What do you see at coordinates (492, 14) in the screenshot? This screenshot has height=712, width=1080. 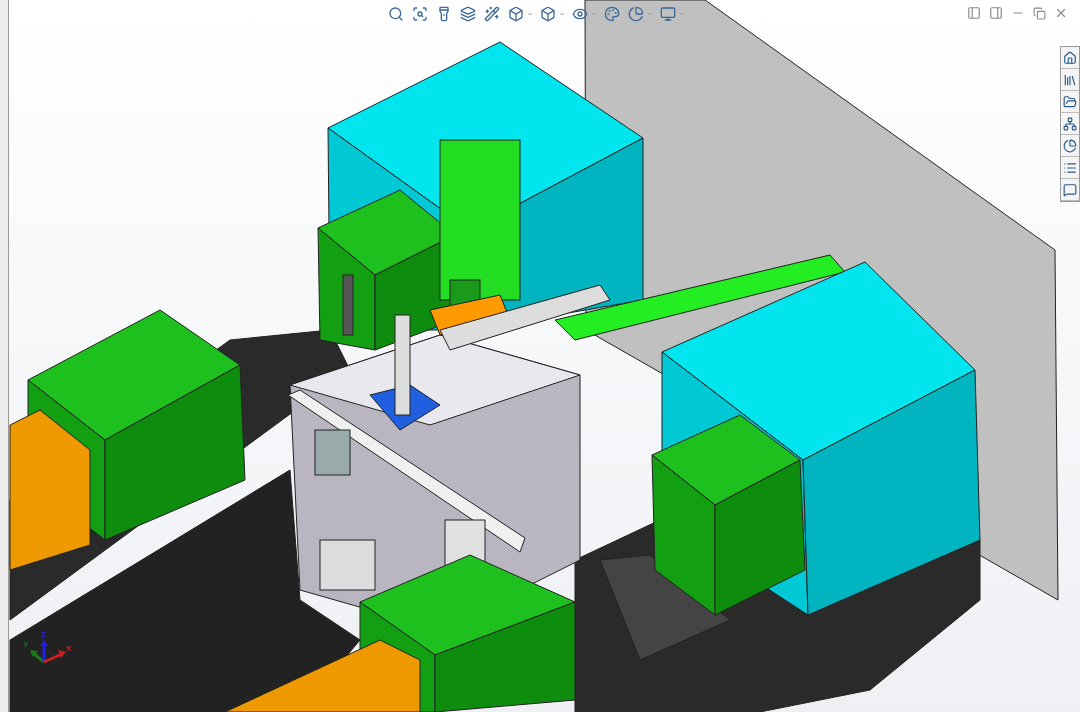 I see `wand-icon` at bounding box center [492, 14].